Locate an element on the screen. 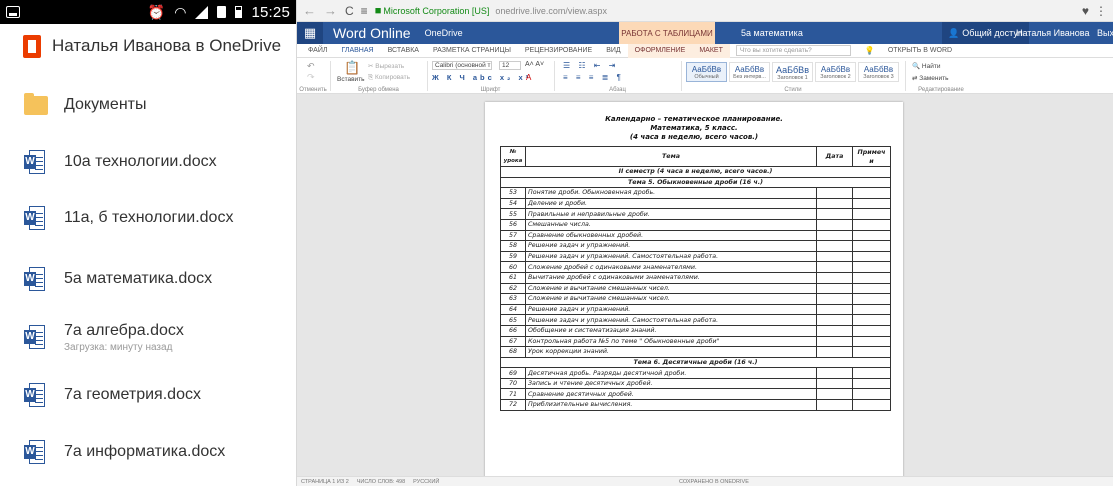 This screenshot has width=1113, height=486. reader-mode-icon: ≡ is located at coordinates (364, 11).